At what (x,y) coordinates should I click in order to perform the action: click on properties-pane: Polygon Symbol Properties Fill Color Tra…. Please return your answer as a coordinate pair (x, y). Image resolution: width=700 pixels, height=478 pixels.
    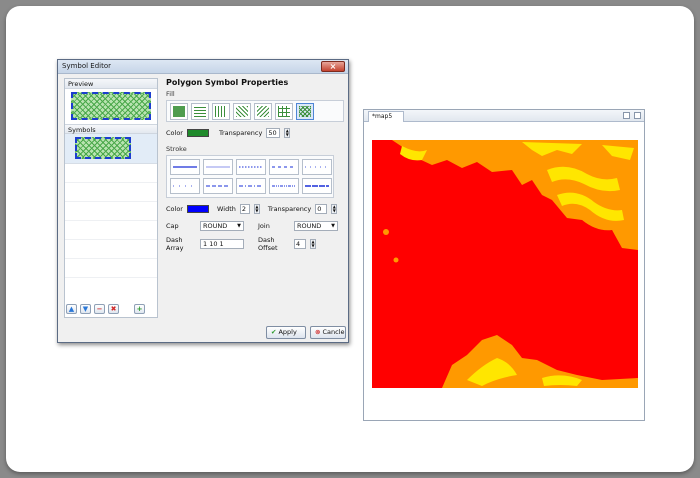
    Looking at the image, I should click on (255, 198).